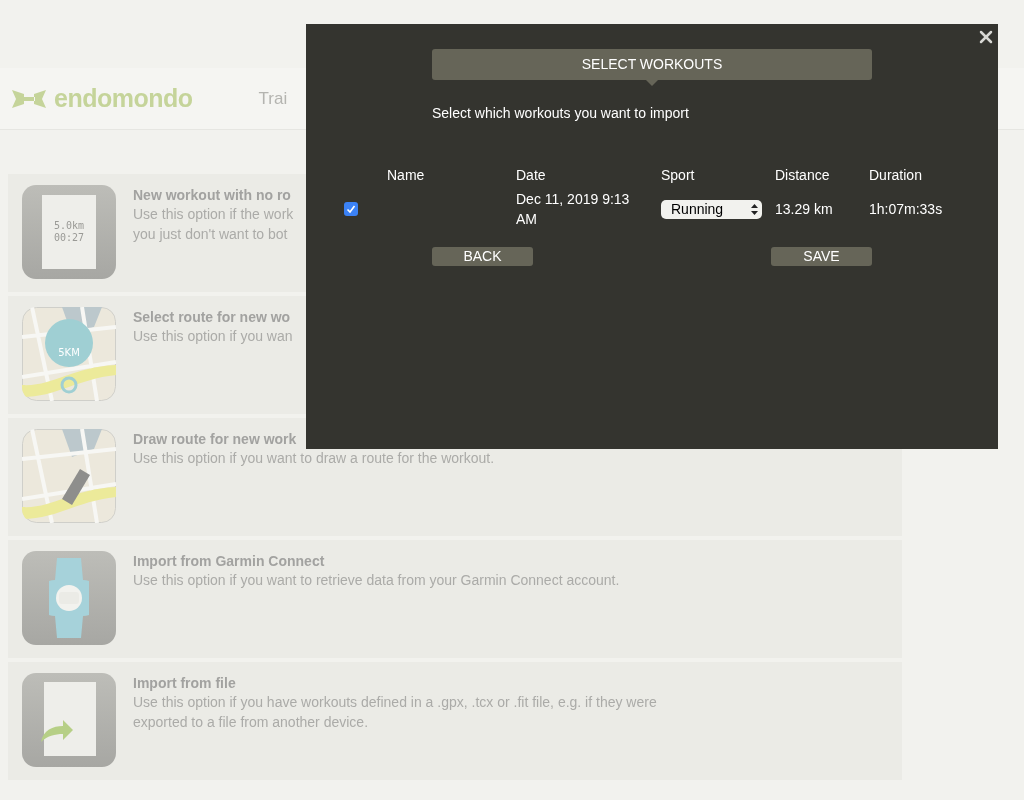  I want to click on map-pencil-icon, so click(69, 476).